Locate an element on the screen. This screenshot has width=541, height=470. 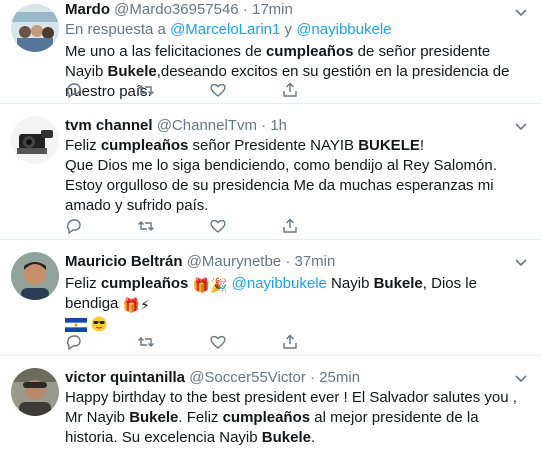
el-salvador-flag-emoji is located at coordinates (76, 325).